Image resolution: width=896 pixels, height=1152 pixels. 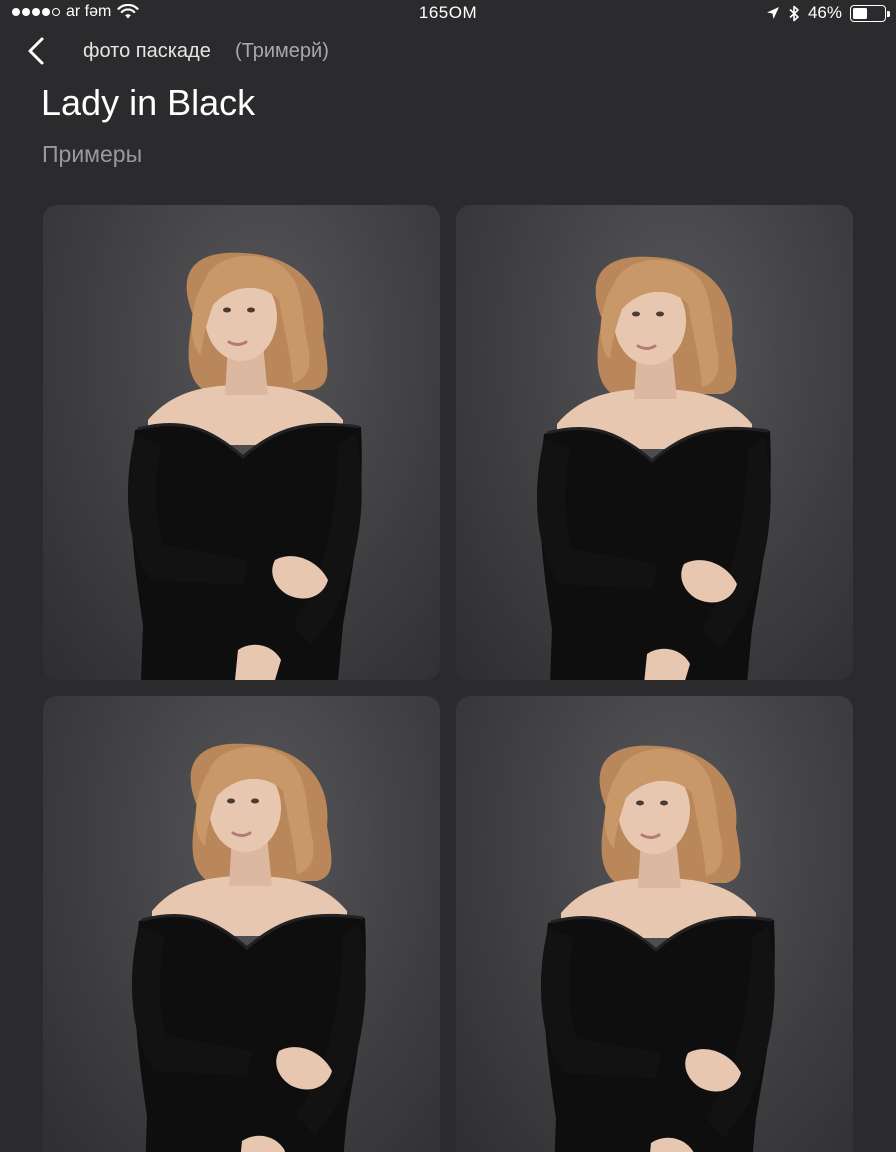 I want to click on bluetooth-icon, so click(x=794, y=13).